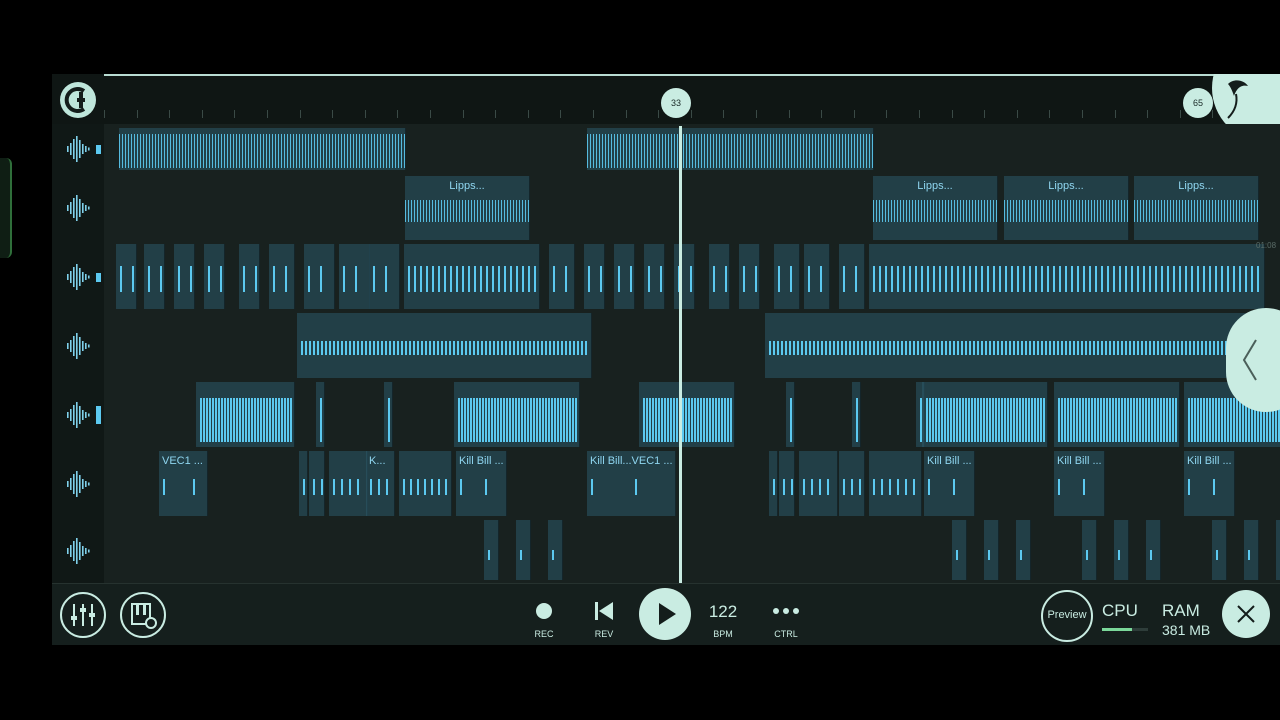 The width and height of the screenshot is (1280, 720). Describe the element at coordinates (544, 618) in the screenshot. I see `record-button: REC` at that location.